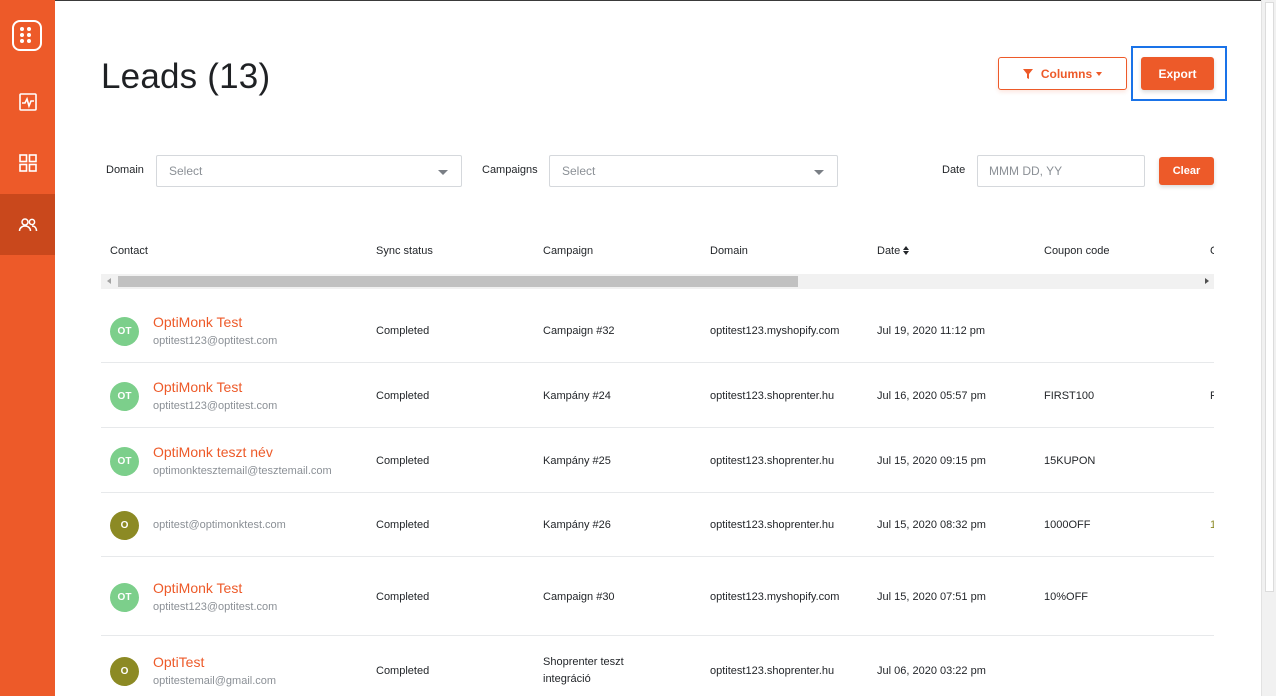  I want to click on date-filter-label: Date, so click(954, 170).